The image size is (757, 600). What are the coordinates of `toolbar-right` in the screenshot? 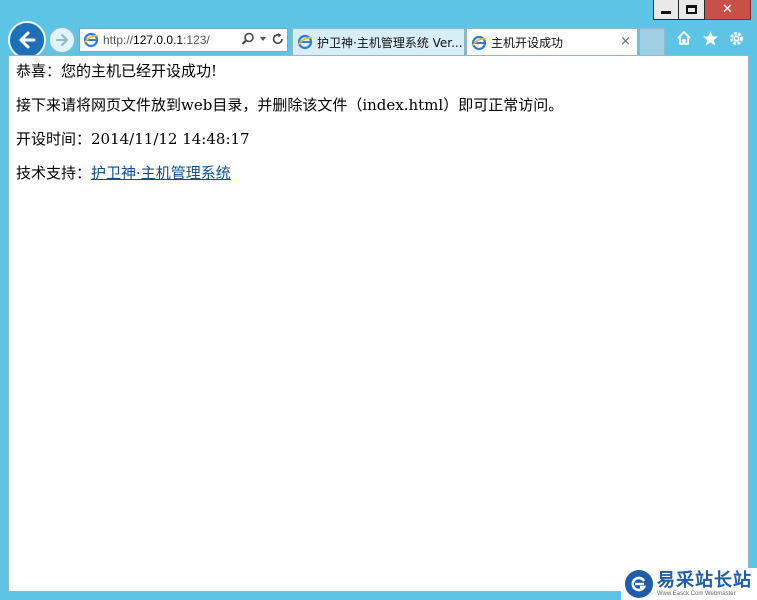 It's located at (710, 38).